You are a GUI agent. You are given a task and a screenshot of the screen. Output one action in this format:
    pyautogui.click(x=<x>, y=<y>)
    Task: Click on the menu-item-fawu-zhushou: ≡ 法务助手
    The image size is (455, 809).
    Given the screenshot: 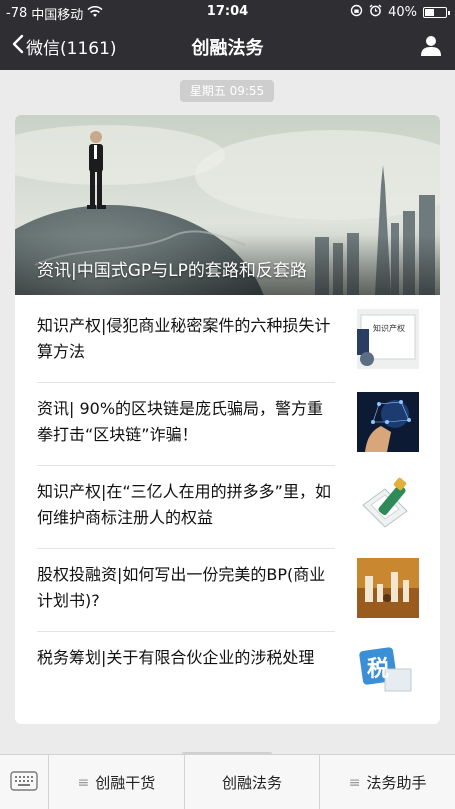 What is the action you would take?
    pyautogui.click(x=387, y=782)
    